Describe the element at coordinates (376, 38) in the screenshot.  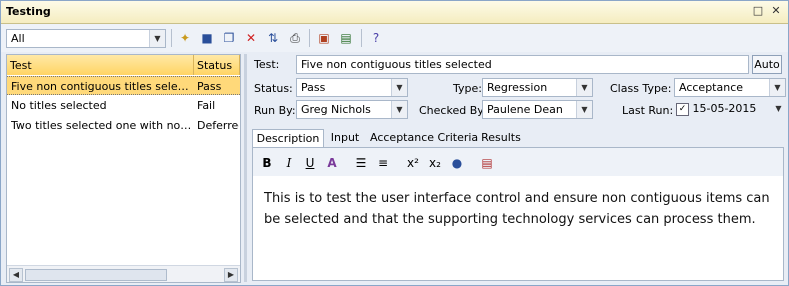
I see `help-icon: ?` at that location.